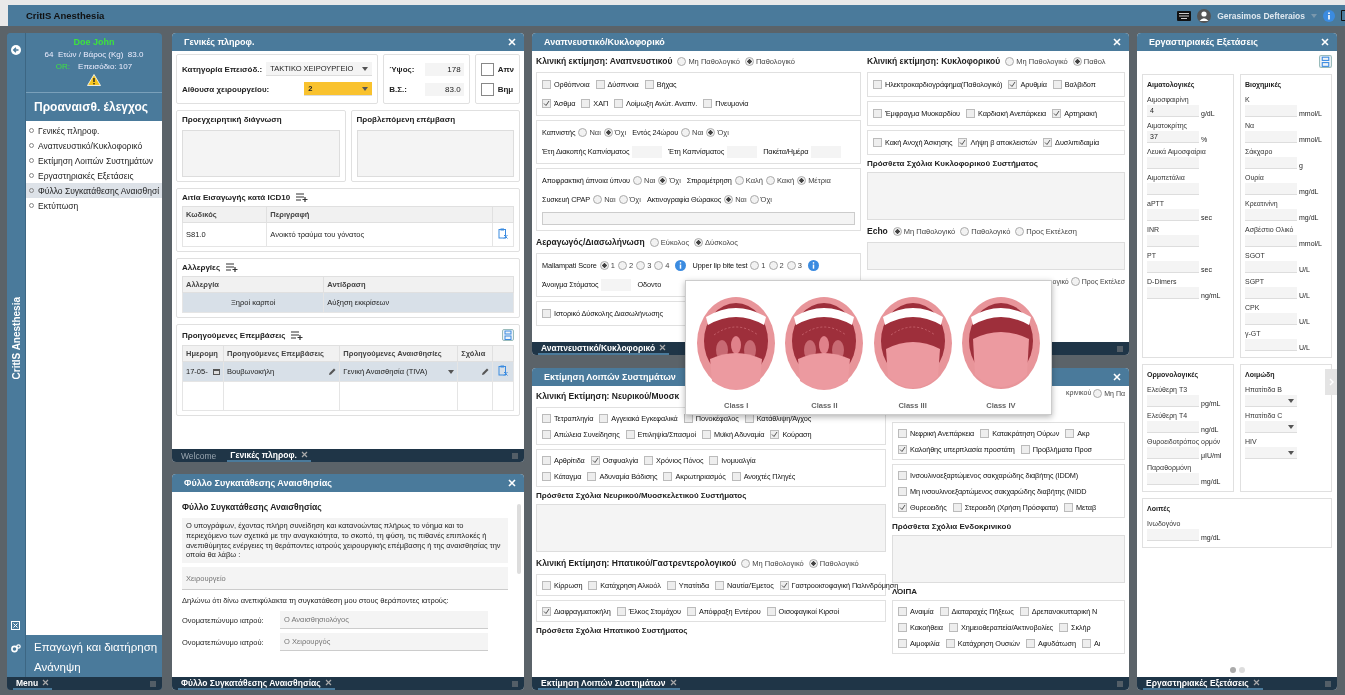 The width and height of the screenshot is (1345, 695). What do you see at coordinates (503, 370) in the screenshot?
I see `delete-icon` at bounding box center [503, 370].